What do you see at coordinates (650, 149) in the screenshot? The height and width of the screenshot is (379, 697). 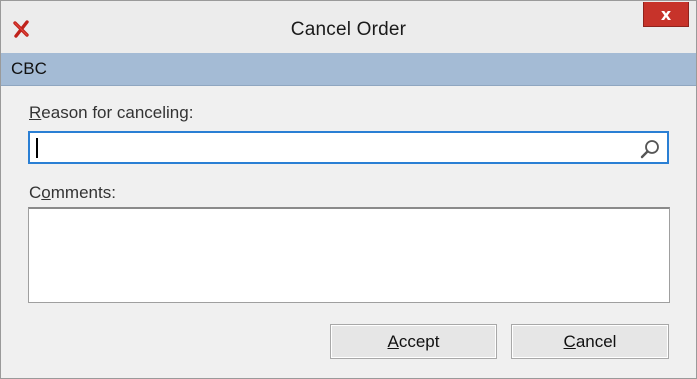 I see `search-icon` at bounding box center [650, 149].